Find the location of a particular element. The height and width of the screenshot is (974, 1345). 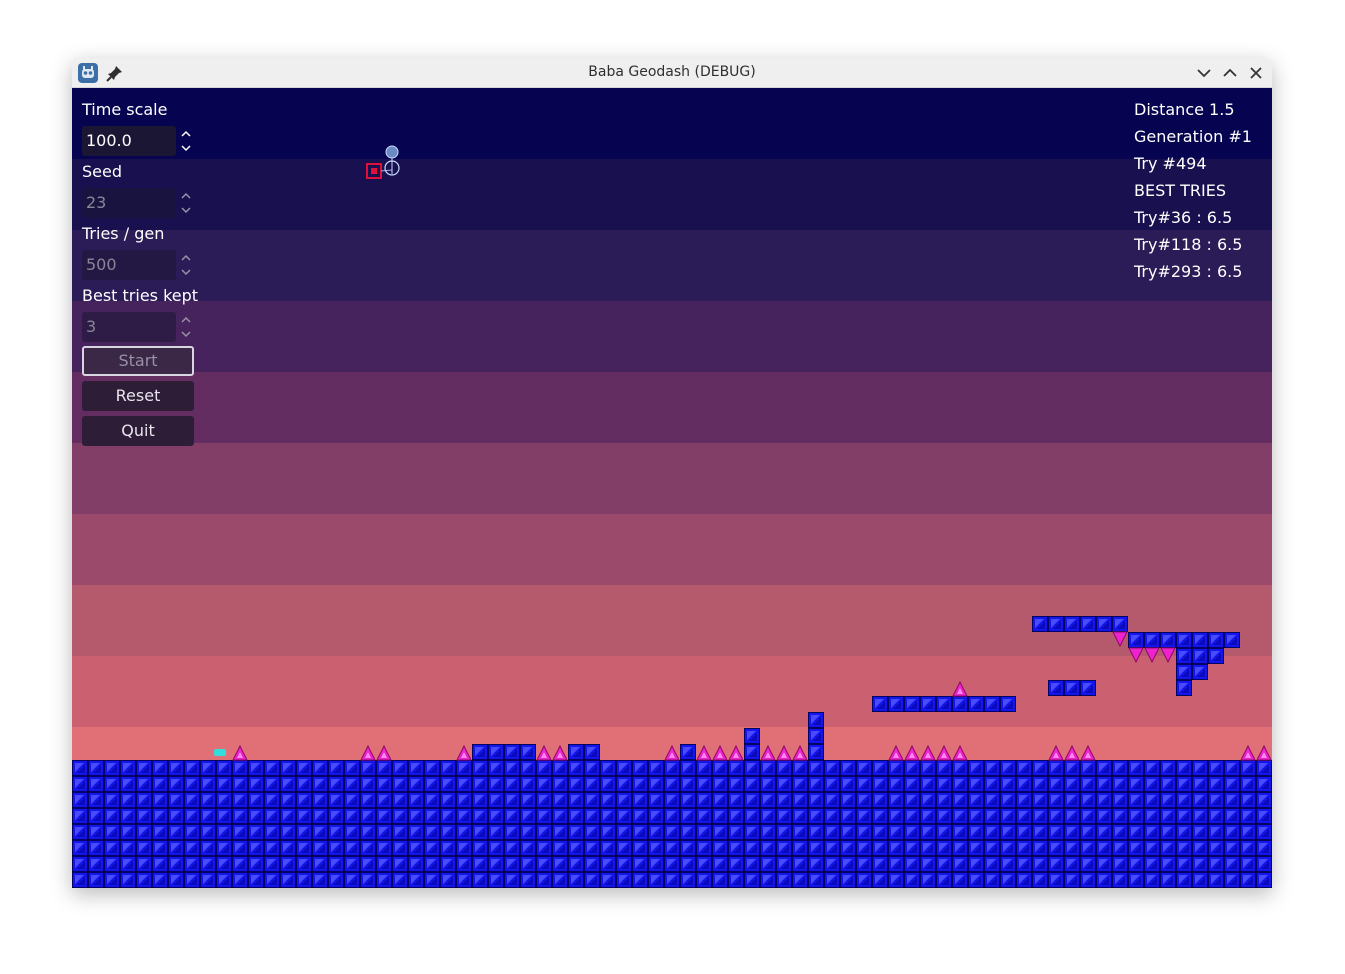

player-cube is located at coordinates (220, 752).